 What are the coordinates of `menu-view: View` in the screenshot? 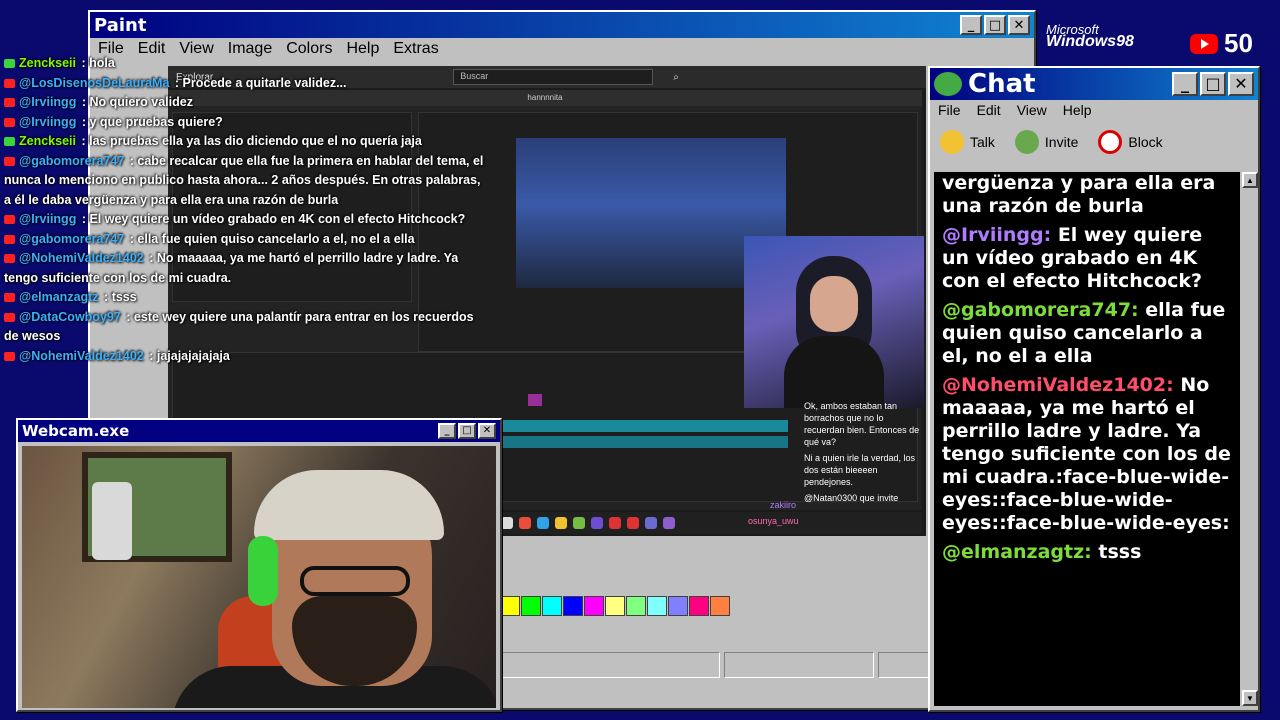 It's located at (1032, 110).